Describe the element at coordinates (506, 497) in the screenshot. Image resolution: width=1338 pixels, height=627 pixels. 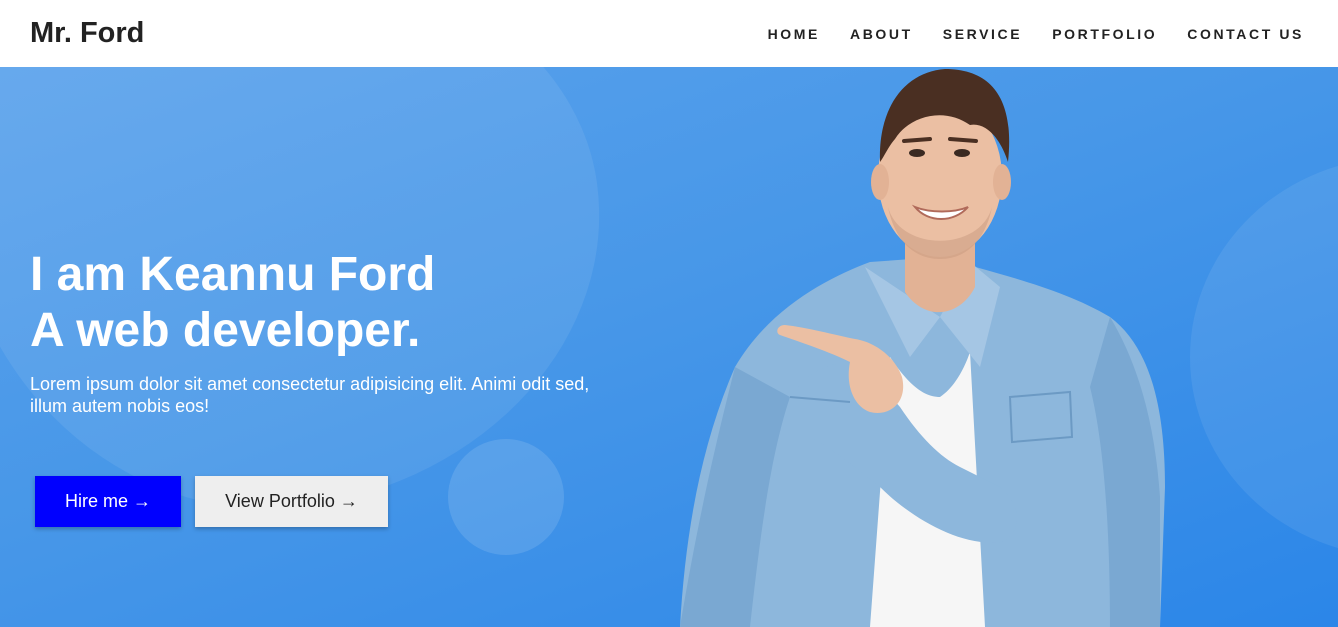
I see `background-circle-small` at that location.